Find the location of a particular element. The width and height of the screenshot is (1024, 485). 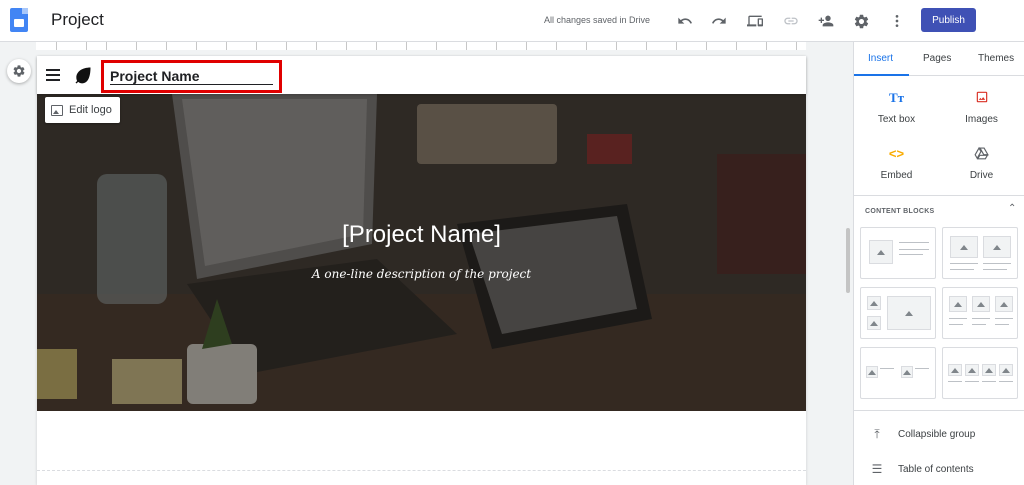

active-tab-indicator is located at coordinates (881, 75).